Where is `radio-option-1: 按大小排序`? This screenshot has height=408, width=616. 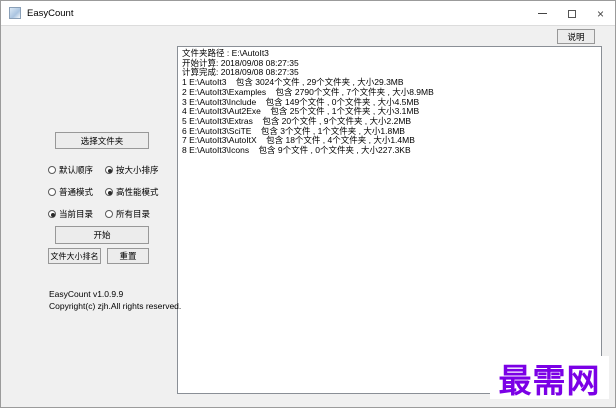
radio-option-1: 按大小排序 is located at coordinates (136, 170).